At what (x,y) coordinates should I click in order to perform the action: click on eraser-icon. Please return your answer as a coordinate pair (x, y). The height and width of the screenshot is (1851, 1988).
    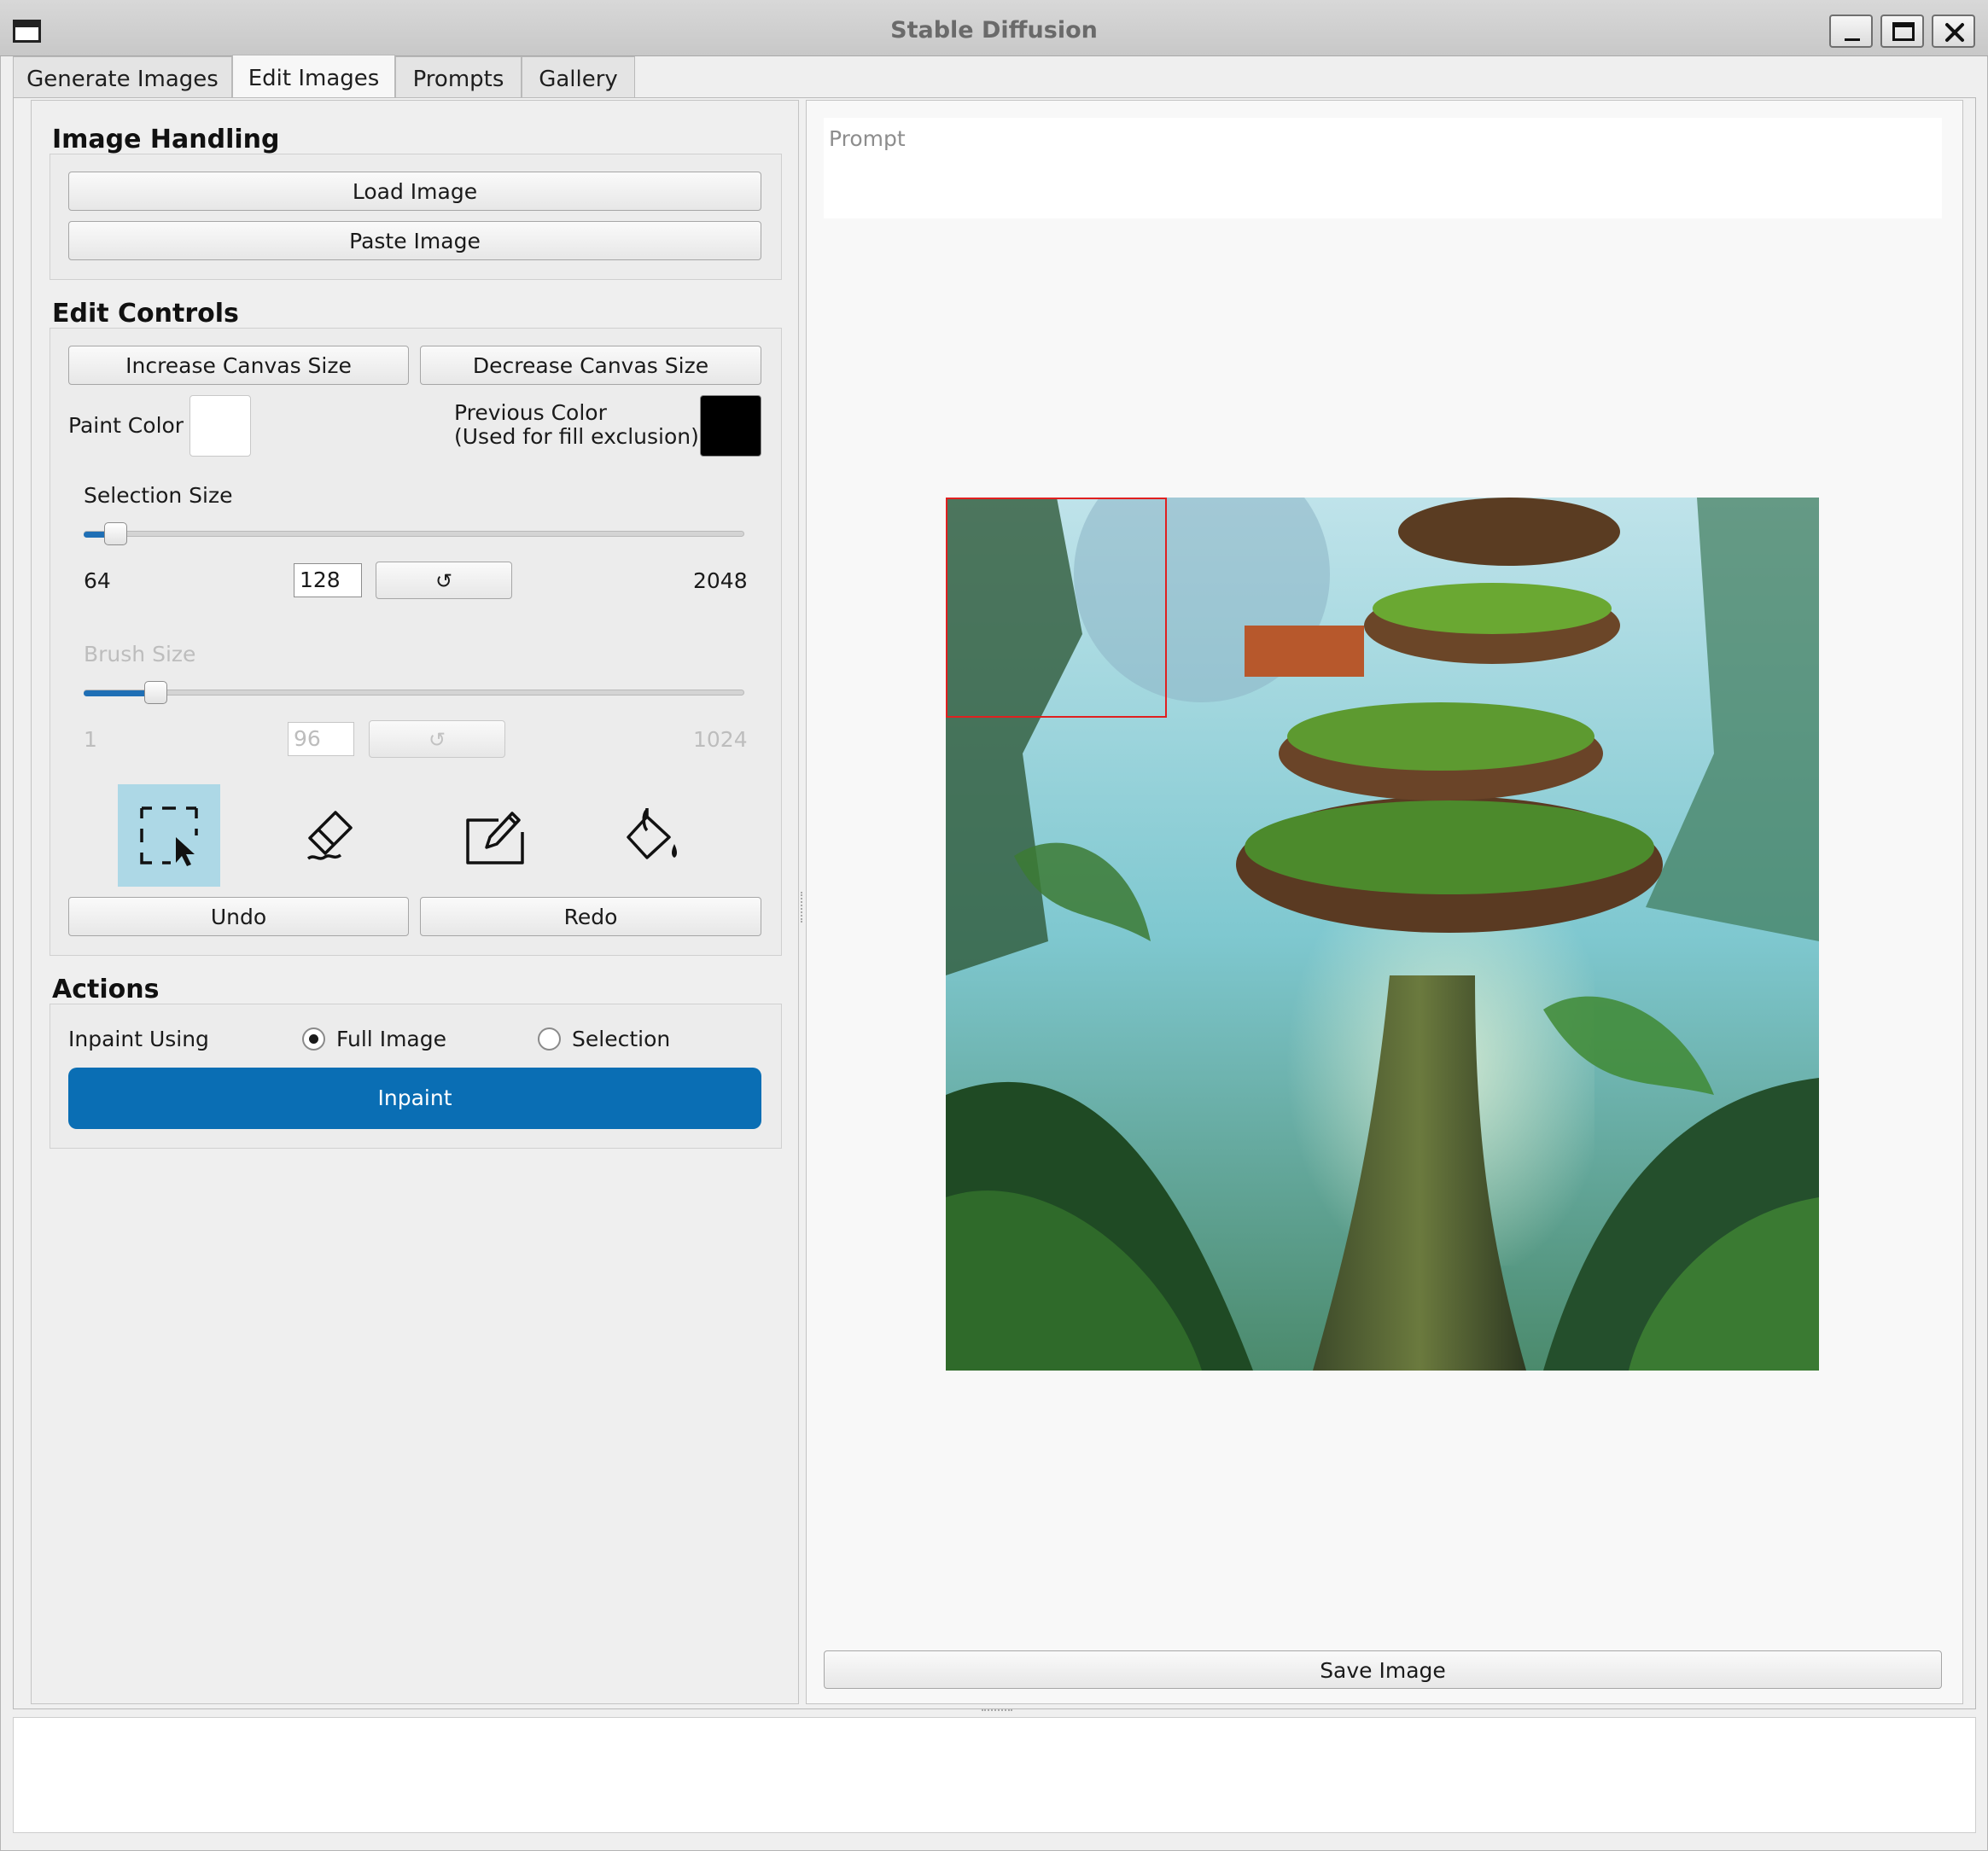
    Looking at the image, I should click on (329, 835).